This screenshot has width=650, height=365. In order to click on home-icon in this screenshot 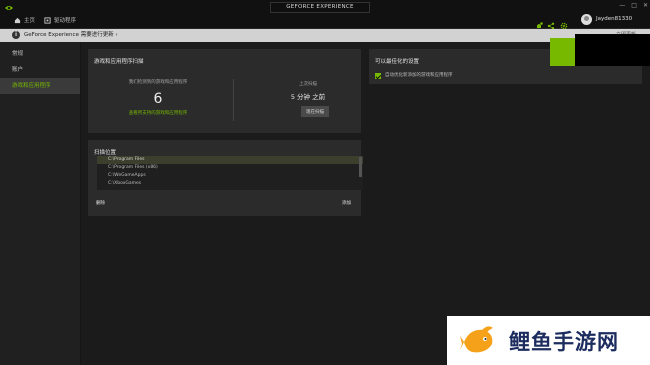, I will do `click(17, 20)`.